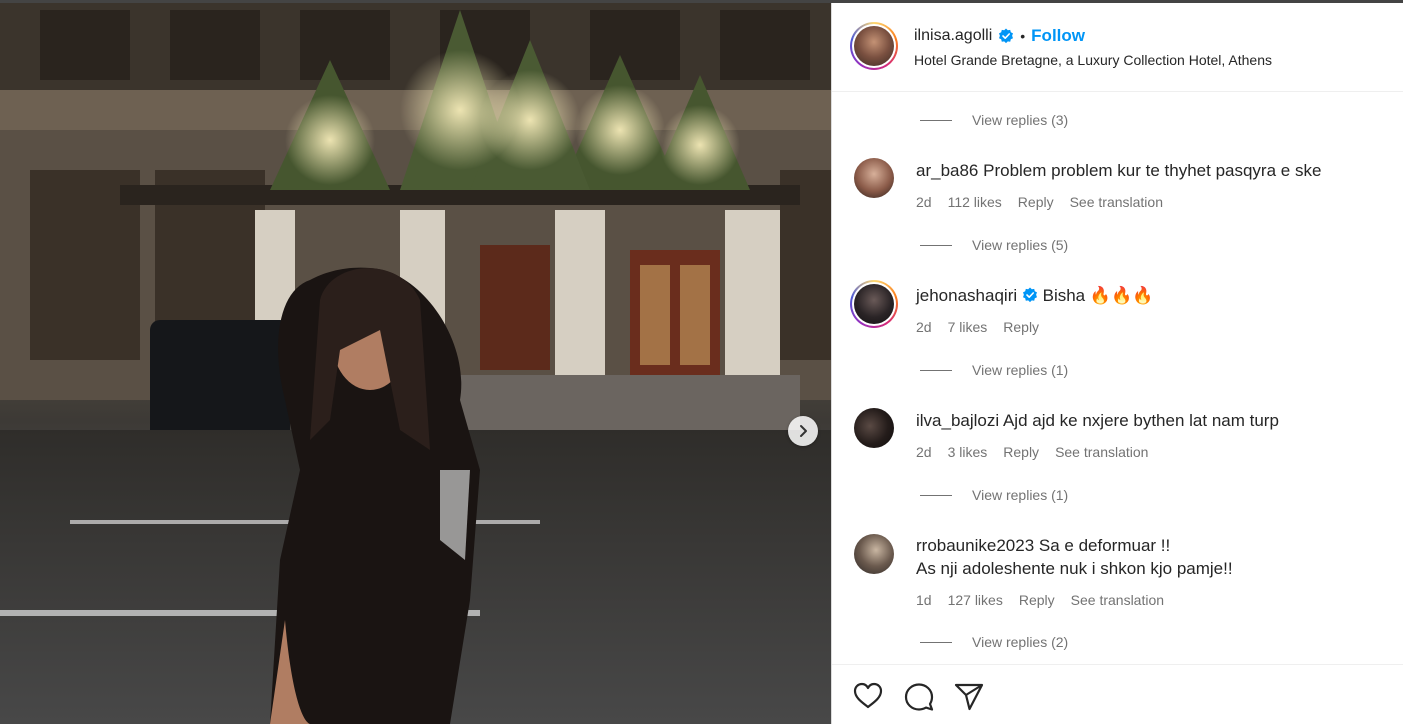 The height and width of the screenshot is (724, 1403). I want to click on view-replies-label: View replies (2), so click(1020, 642).